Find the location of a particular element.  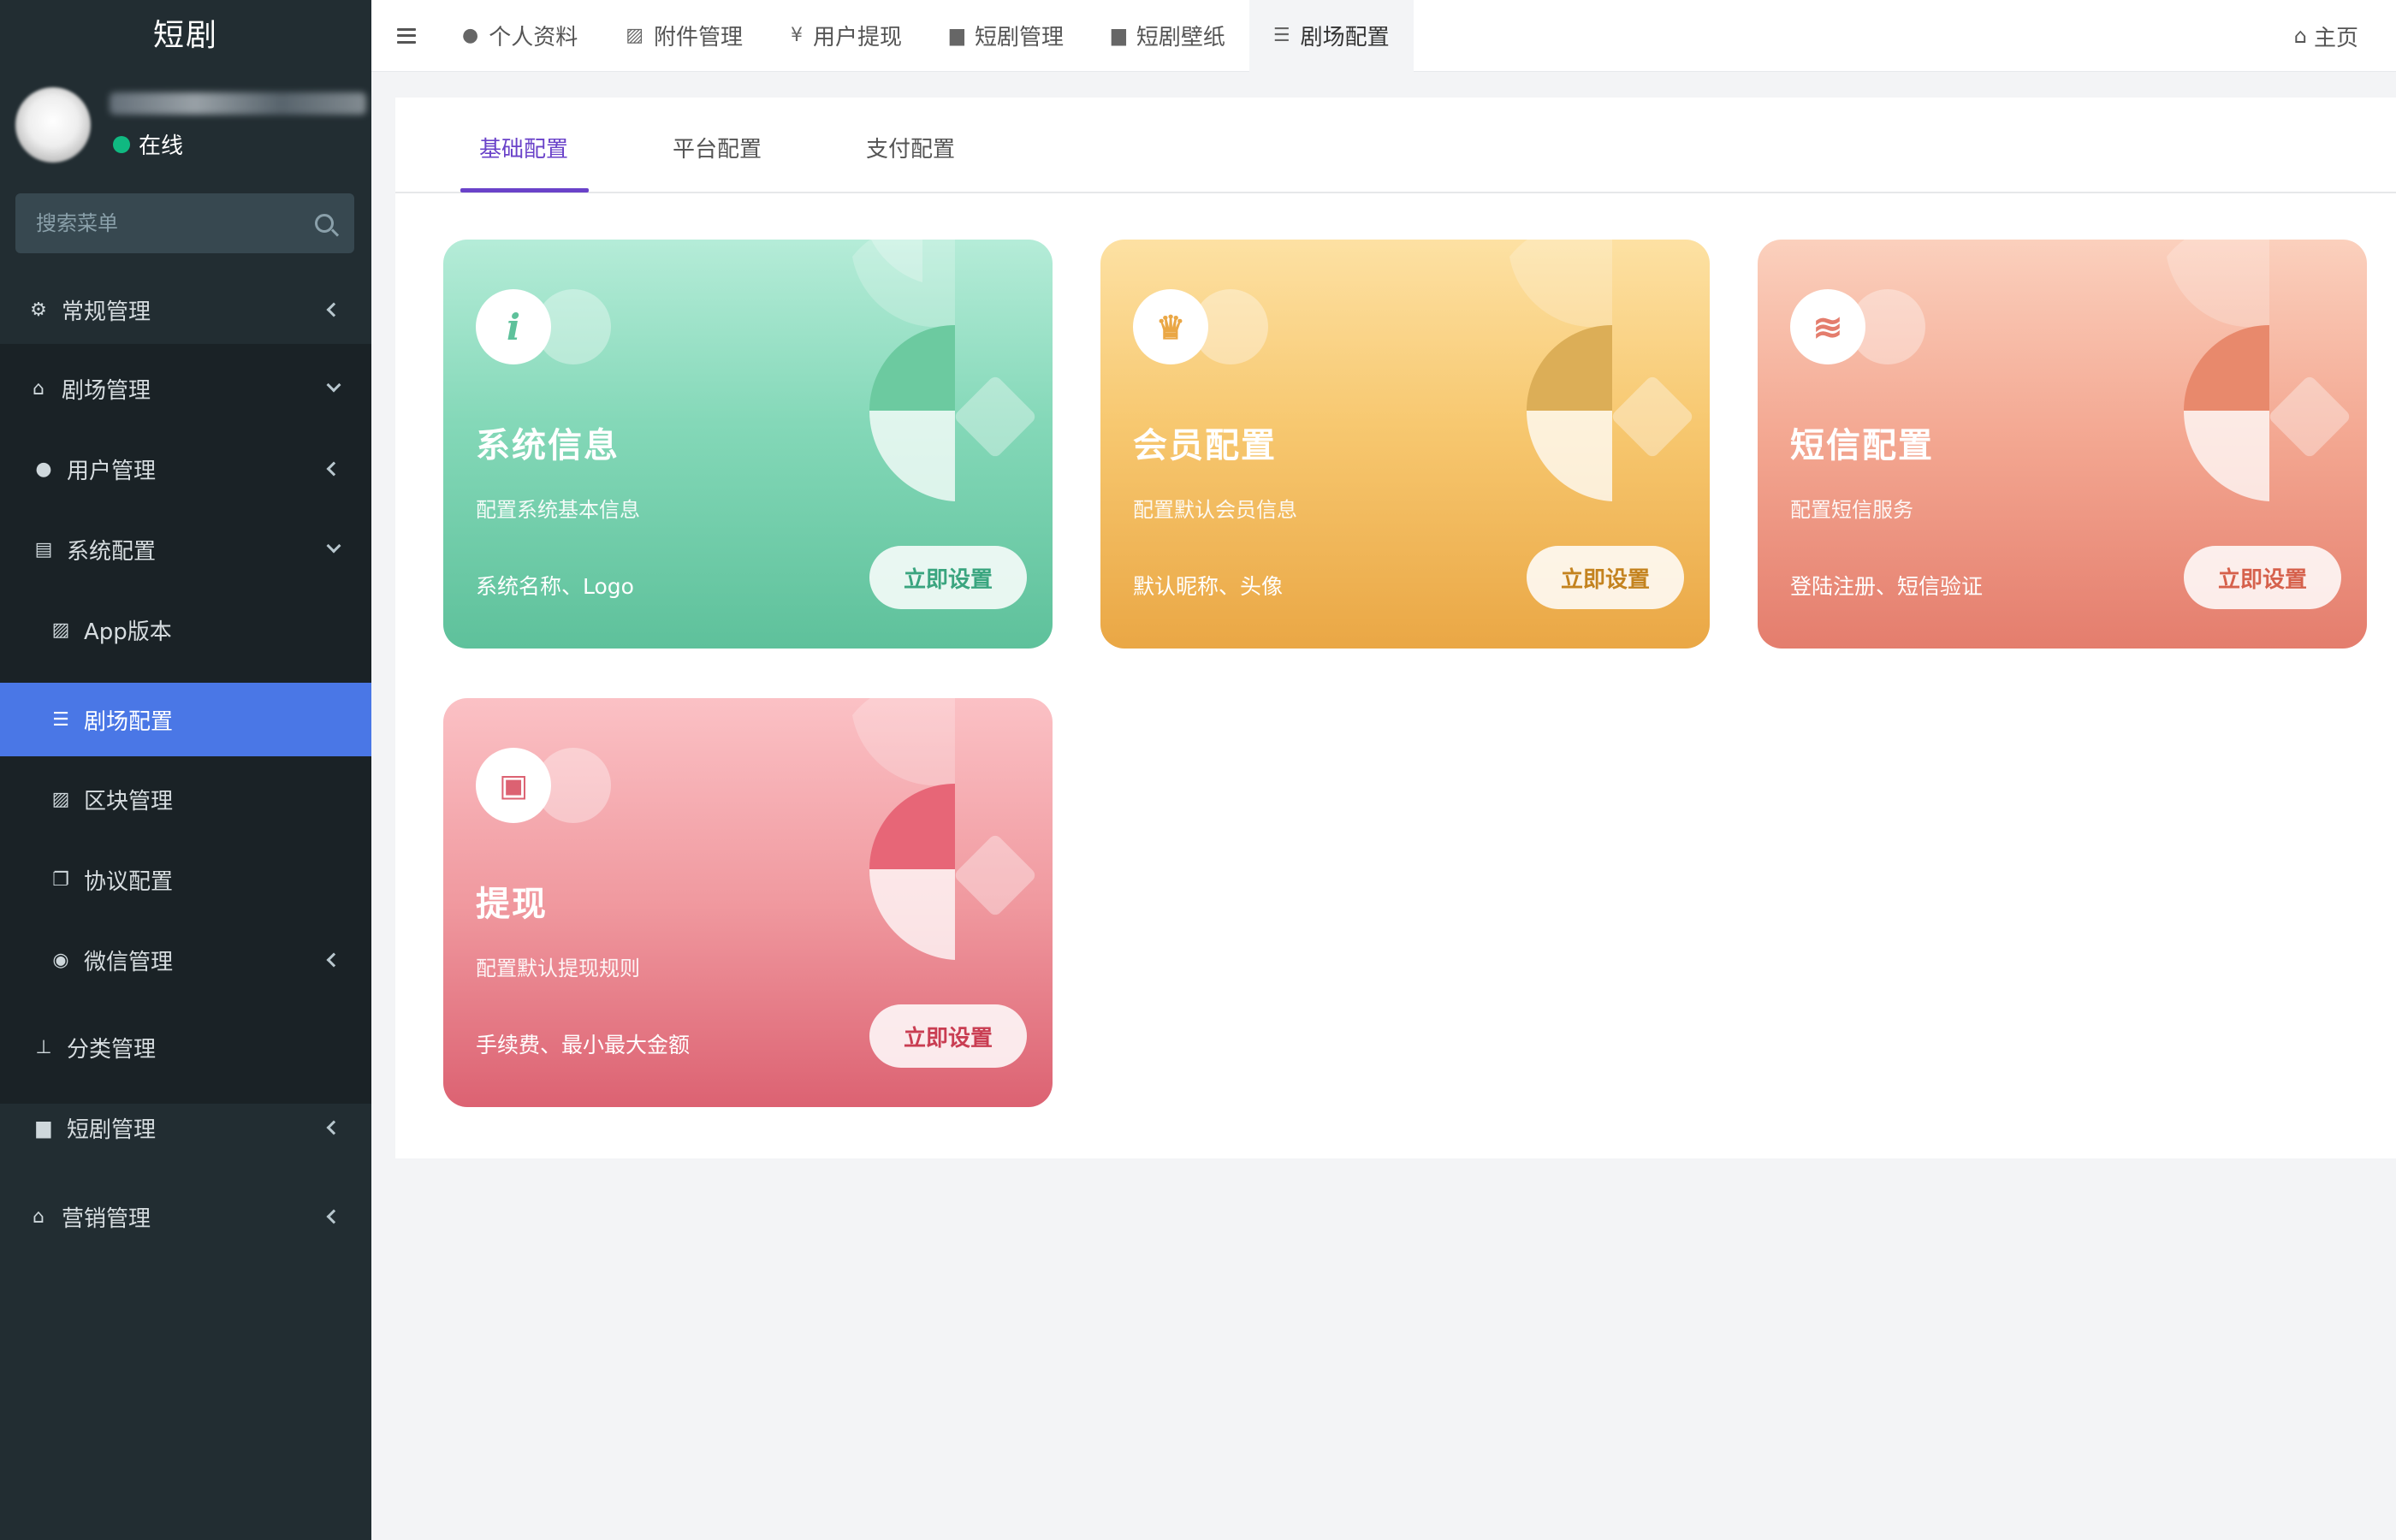

file-icon: ▤ is located at coordinates (44, 549).